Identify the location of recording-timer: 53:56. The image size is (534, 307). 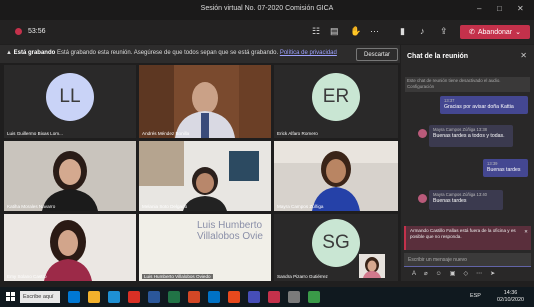
(30, 31).